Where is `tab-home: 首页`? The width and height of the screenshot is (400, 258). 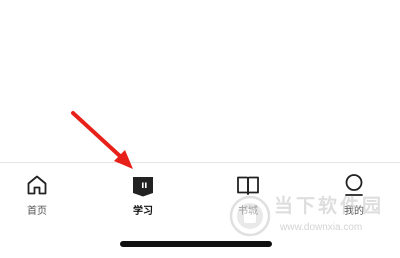
tab-home: 首页 is located at coordinates (38, 200).